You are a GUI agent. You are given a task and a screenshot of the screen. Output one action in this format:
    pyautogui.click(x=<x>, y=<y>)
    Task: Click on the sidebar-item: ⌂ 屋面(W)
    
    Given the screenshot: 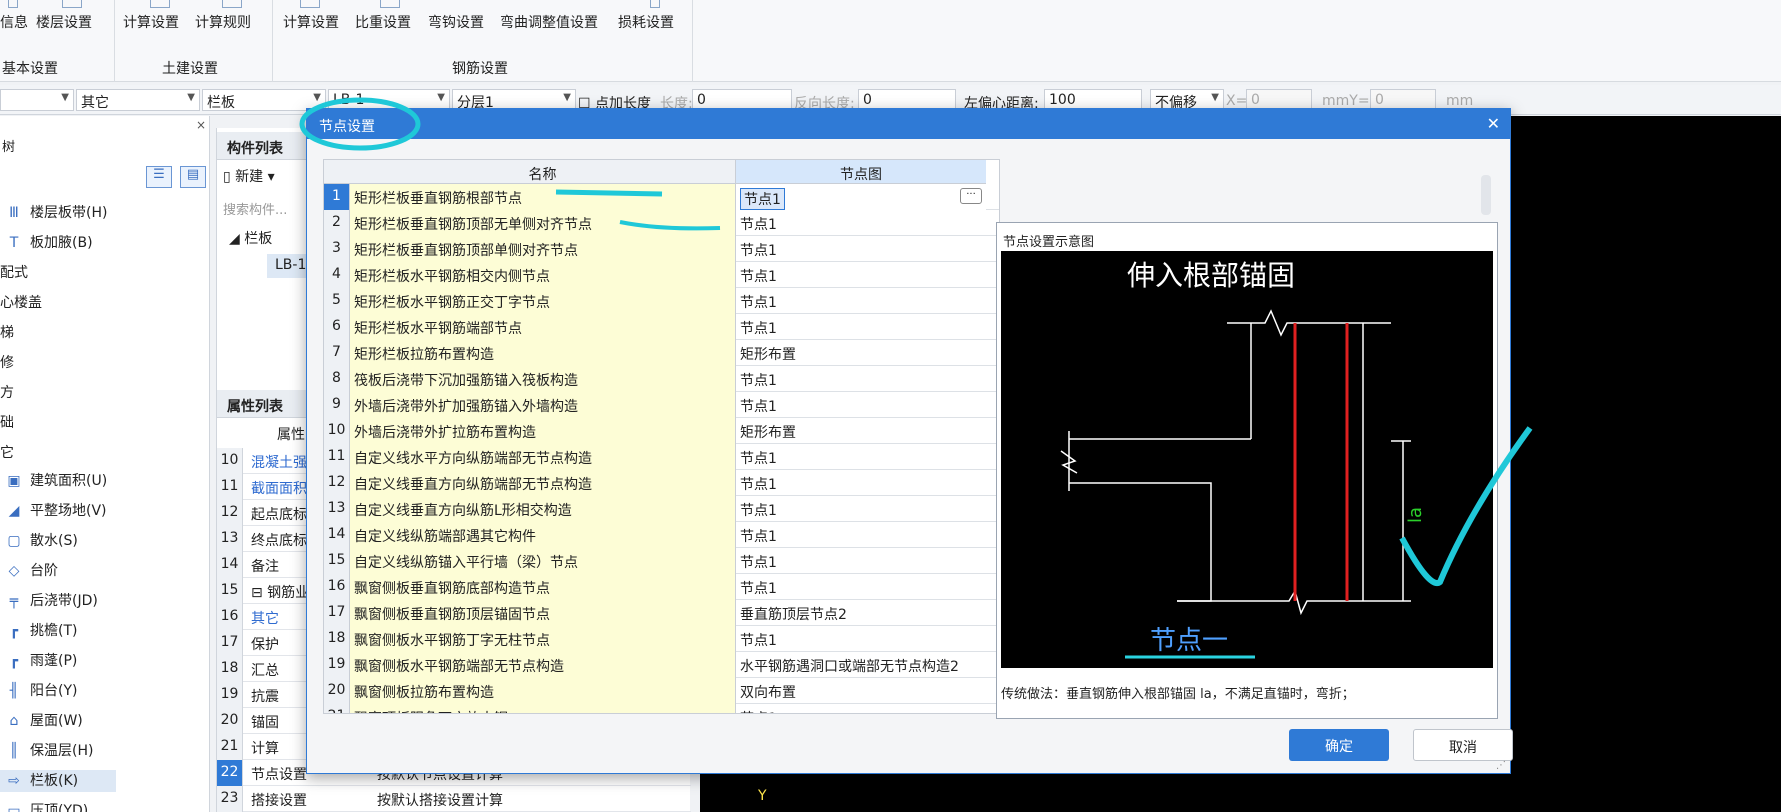 What is the action you would take?
    pyautogui.click(x=58, y=721)
    